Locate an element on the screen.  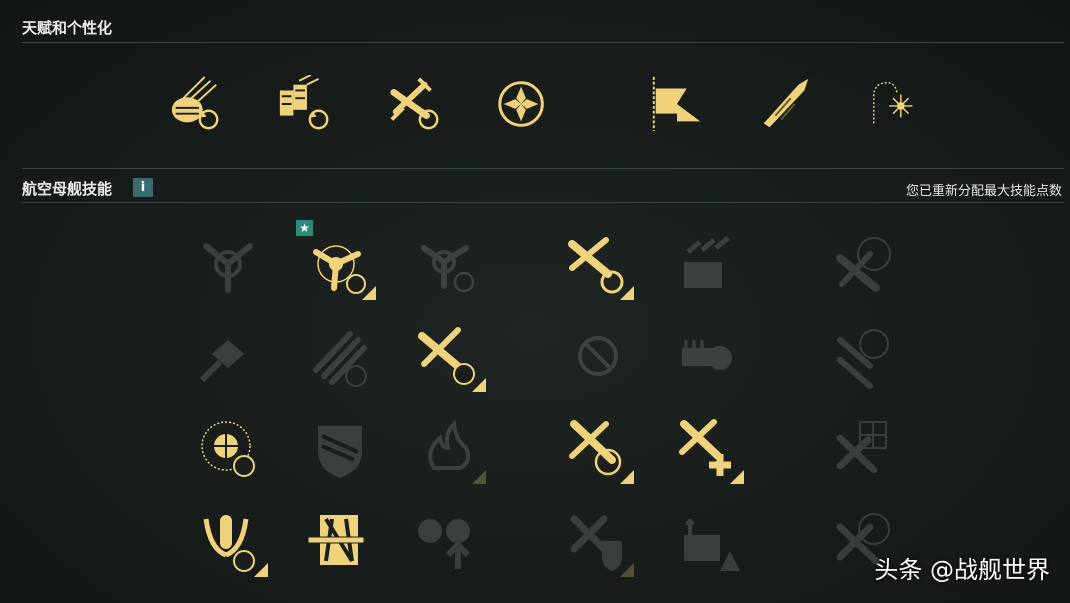
info-button: i is located at coordinates (143, 187).